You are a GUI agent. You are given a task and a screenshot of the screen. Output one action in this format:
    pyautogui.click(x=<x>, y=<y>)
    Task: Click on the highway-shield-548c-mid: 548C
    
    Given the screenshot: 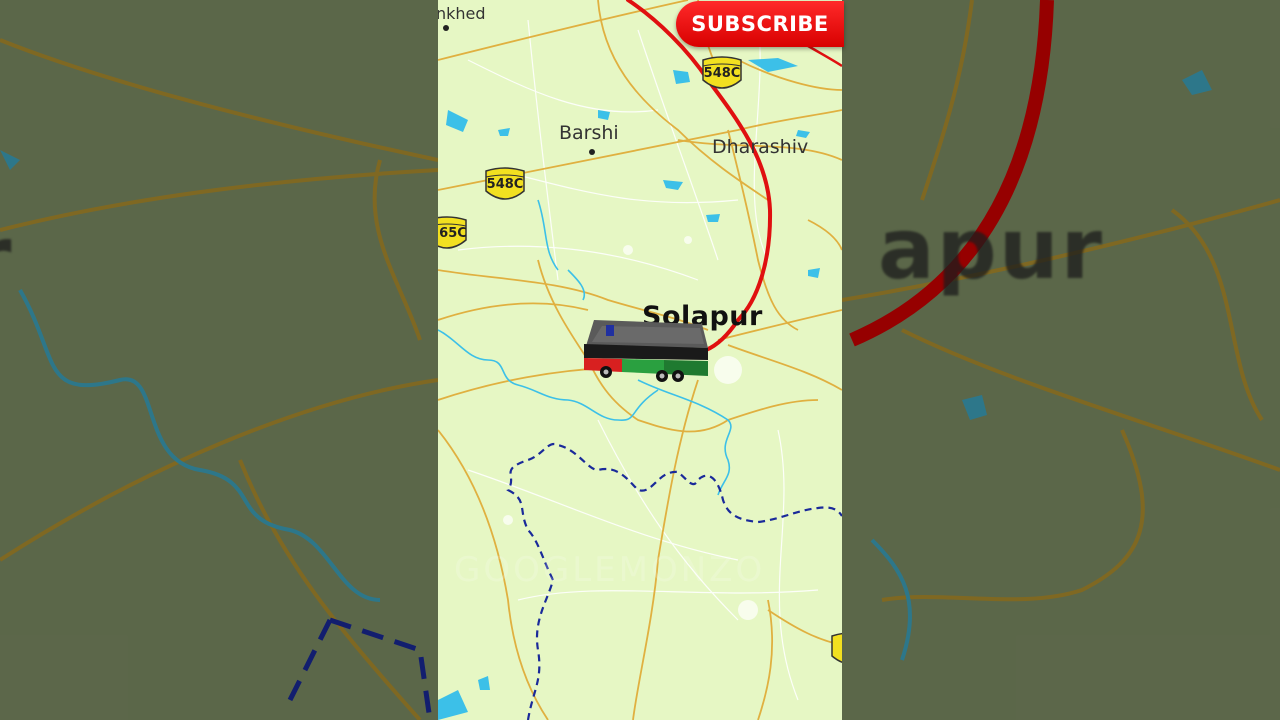 What is the action you would take?
    pyautogui.click(x=505, y=186)
    